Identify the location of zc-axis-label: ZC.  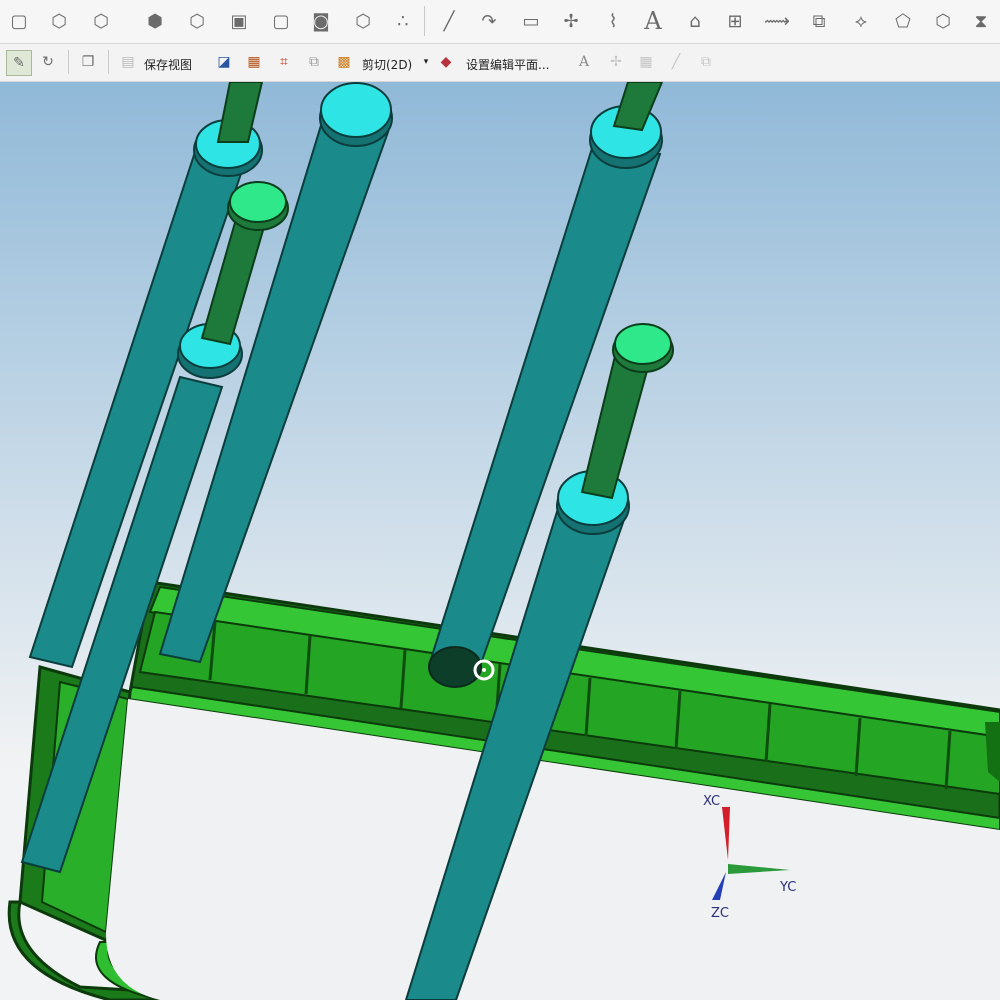
(720, 913).